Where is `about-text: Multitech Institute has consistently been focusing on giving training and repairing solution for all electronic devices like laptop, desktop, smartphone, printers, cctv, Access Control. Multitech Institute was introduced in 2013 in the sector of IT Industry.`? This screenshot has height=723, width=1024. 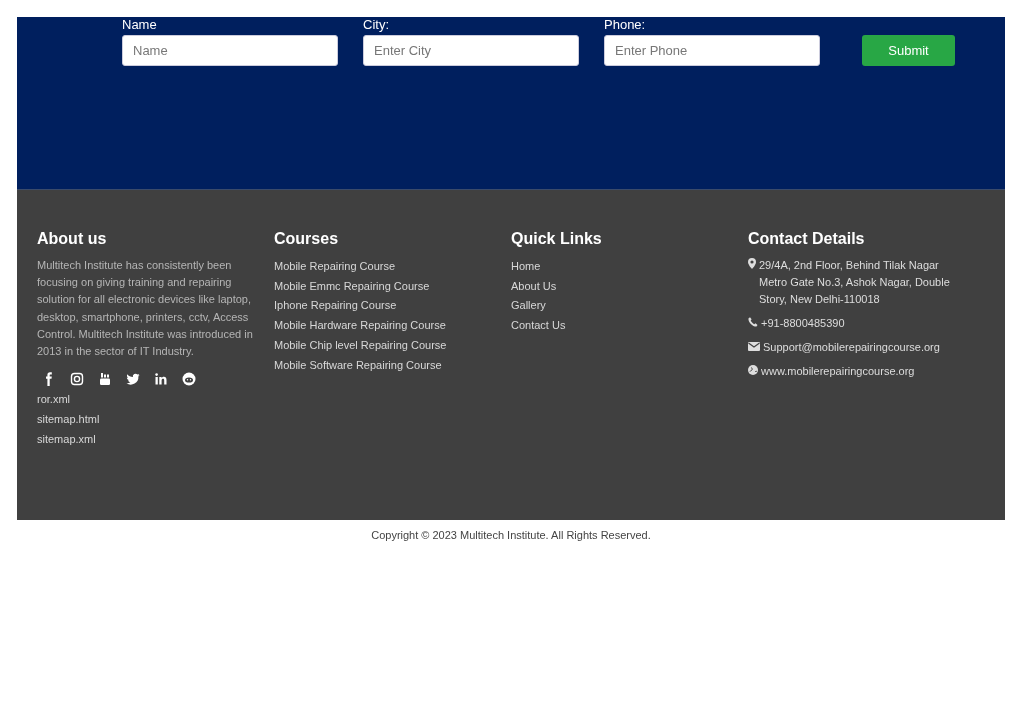 about-text: Multitech Institute has consistently been focusing on giving training and repairing solution for all electronic devices like laptop, desktop, smartphone, printers, cctv, Access Control. Multitech Institute was introduced in 2013 in the sector of IT Industry. is located at coordinates (145, 308).